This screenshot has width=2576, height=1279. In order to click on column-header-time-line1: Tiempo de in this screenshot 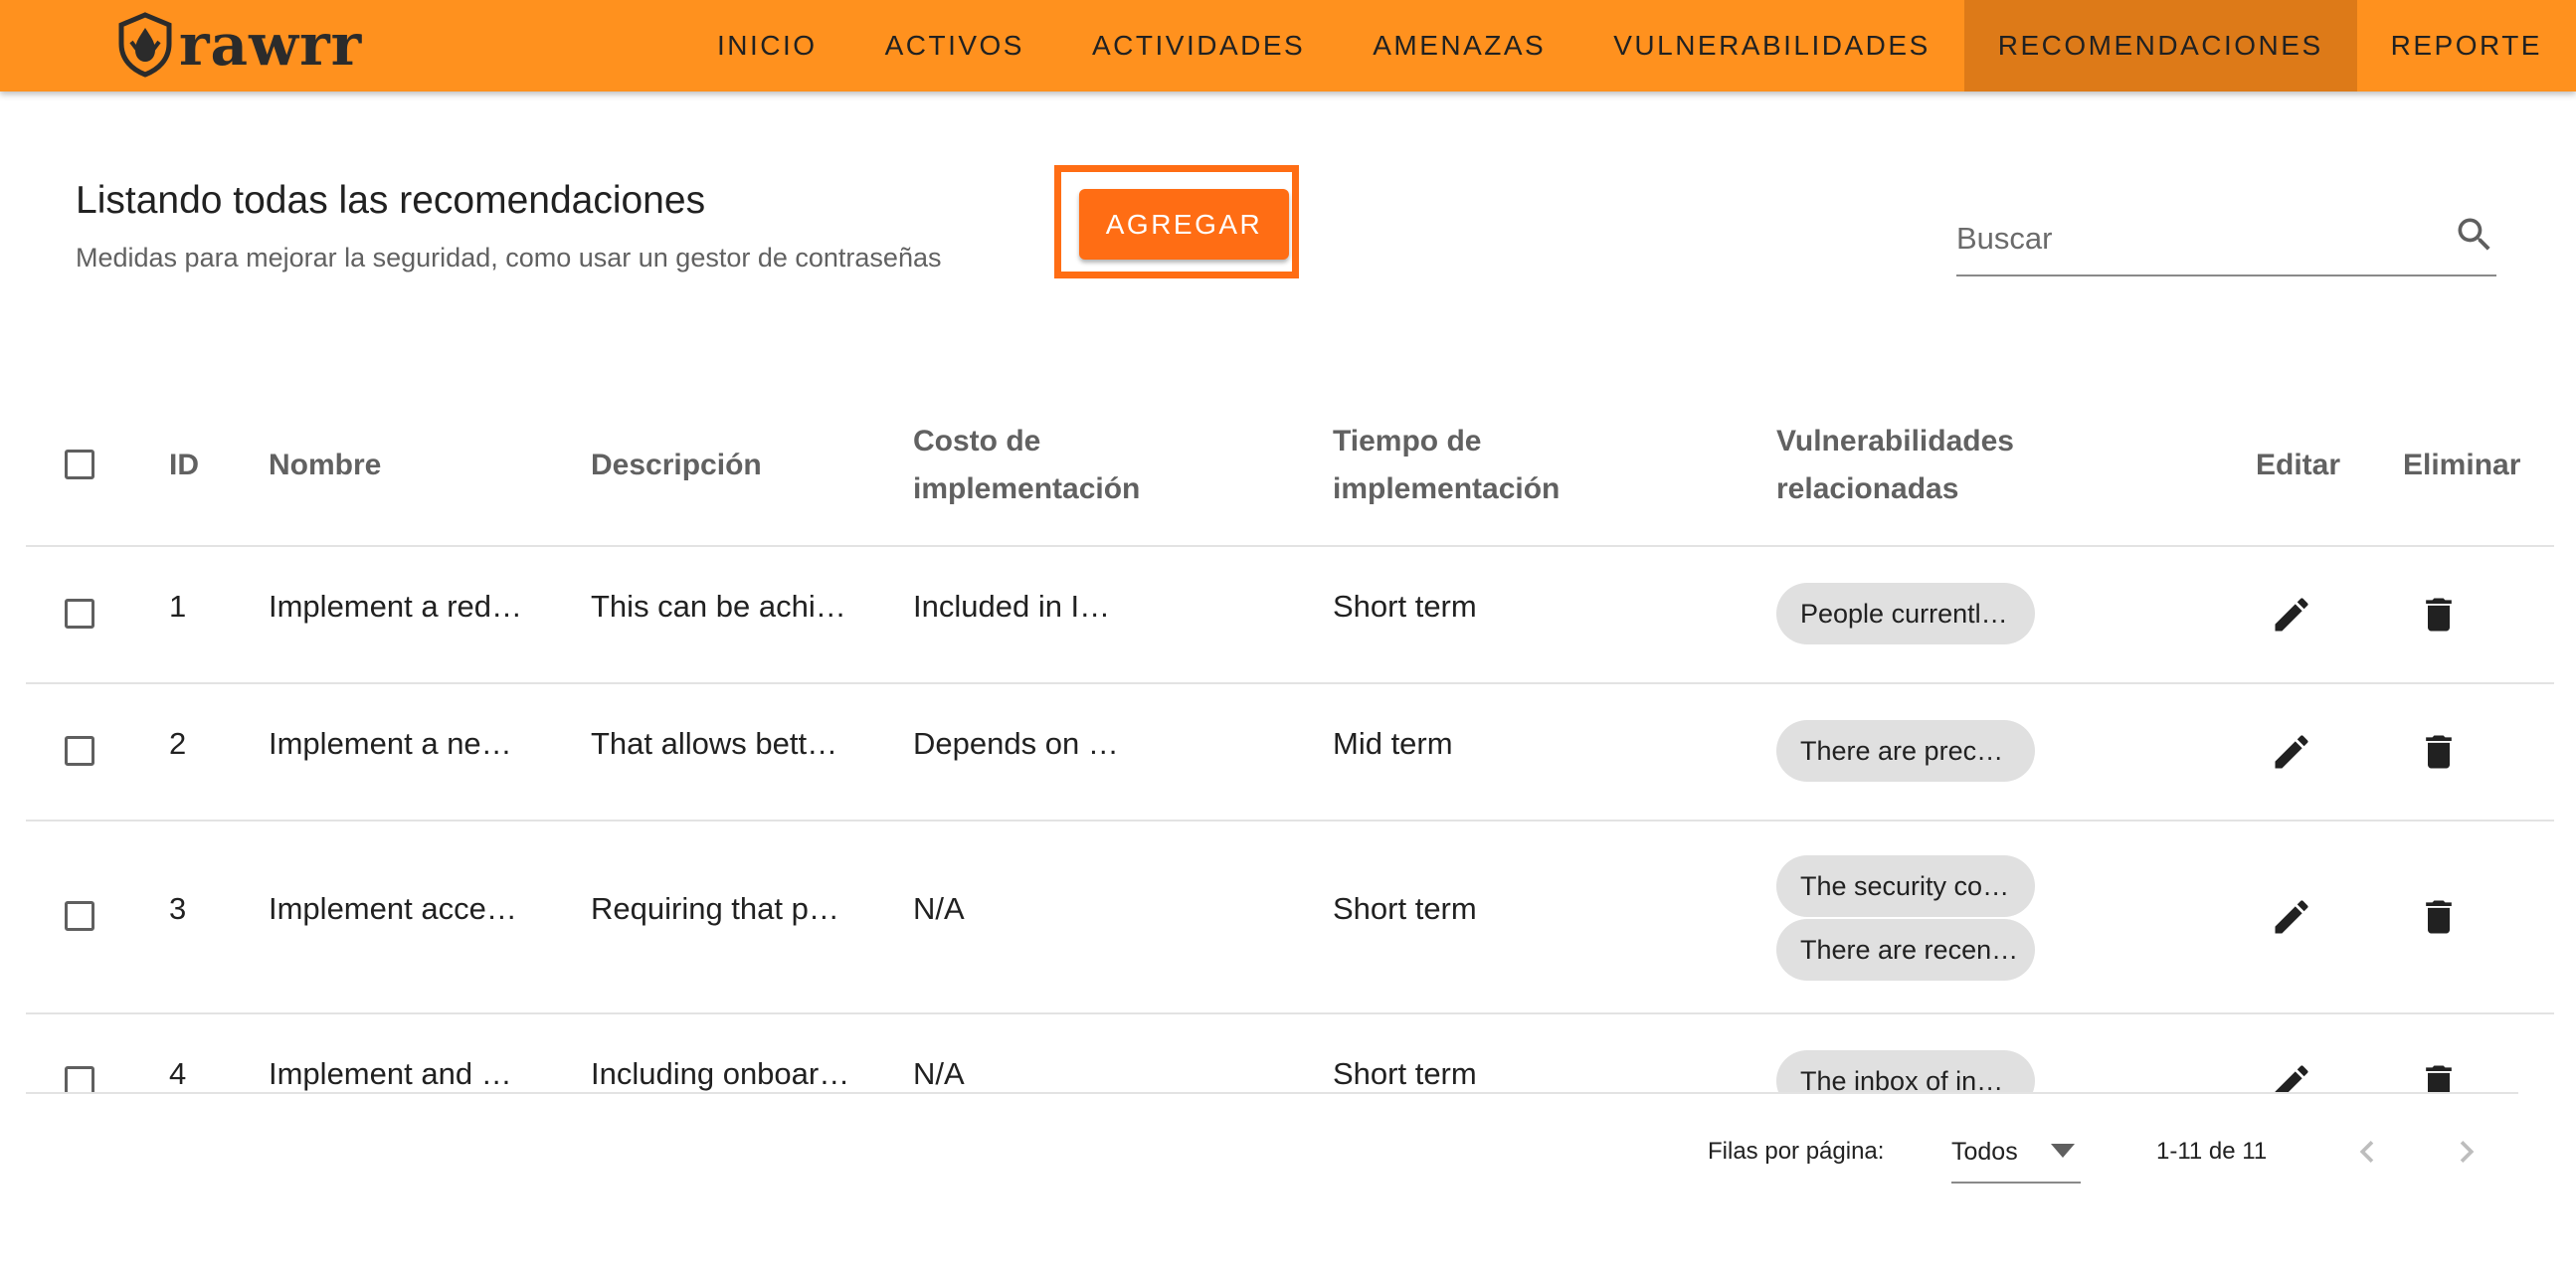, I will do `click(1407, 441)`.